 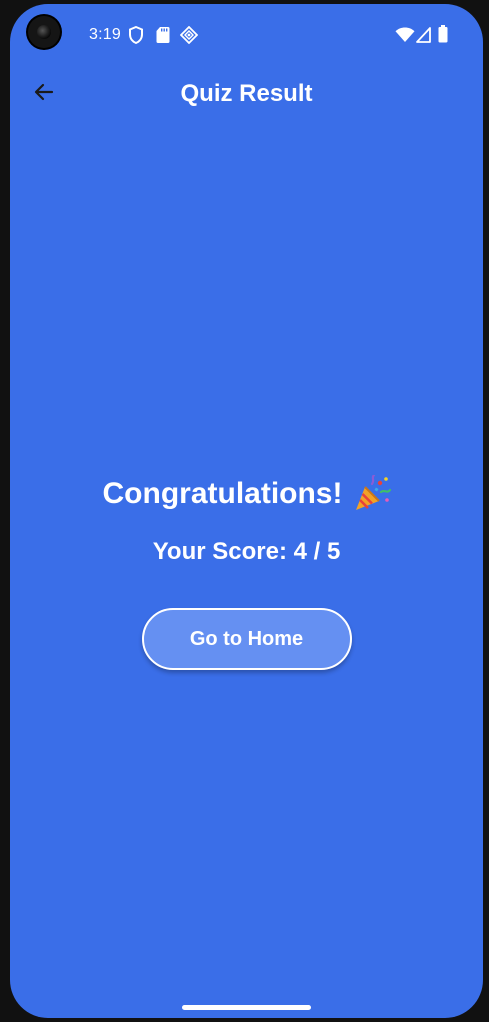 I want to click on congratulations-text: Congratulations!, so click(x=222, y=493).